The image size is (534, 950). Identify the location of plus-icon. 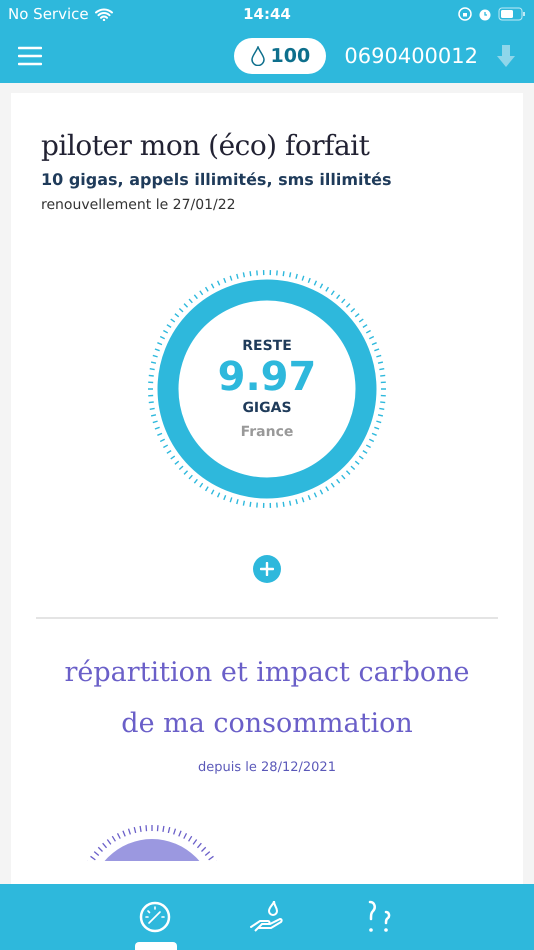
(267, 569).